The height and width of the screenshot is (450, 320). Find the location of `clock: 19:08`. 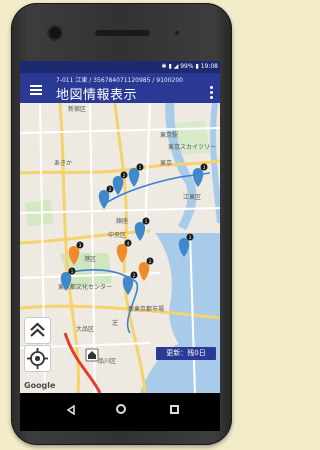

clock: 19:08 is located at coordinates (209, 66).